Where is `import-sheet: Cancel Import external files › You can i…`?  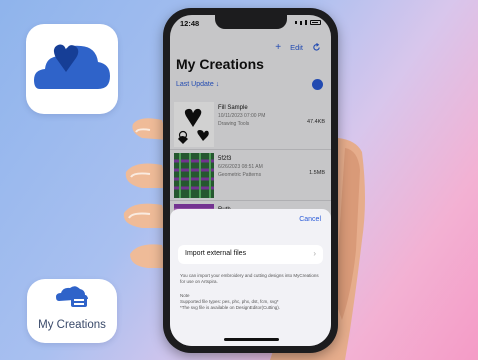
import-sheet: Cancel Import external files › You can i… is located at coordinates (250, 277).